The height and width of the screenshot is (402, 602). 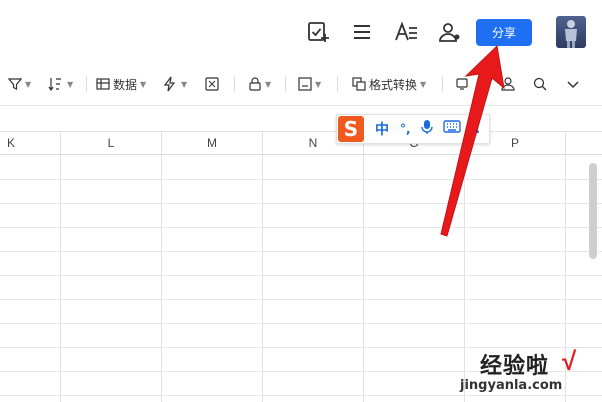 I want to click on more-button, so click(x=573, y=84).